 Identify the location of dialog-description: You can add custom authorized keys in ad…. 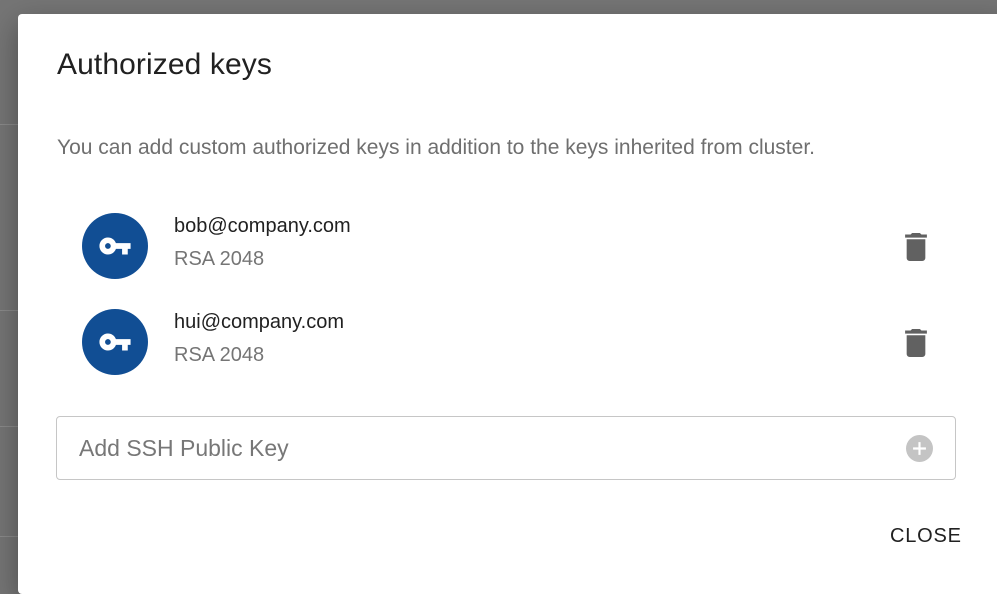
(436, 147).